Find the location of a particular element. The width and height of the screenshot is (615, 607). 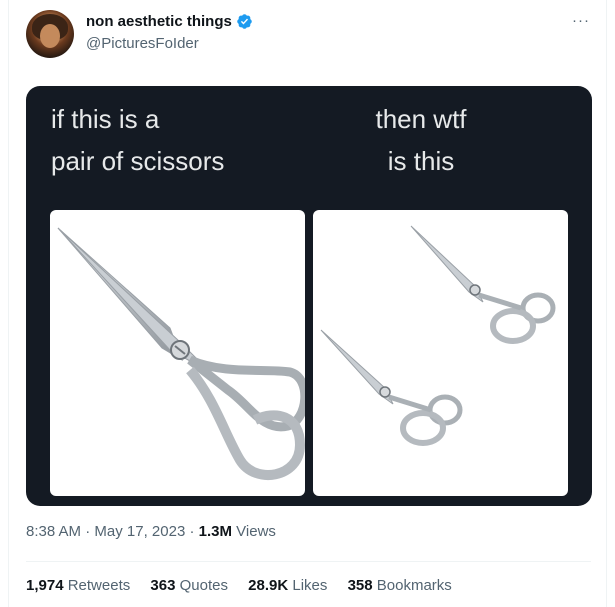

stat-label: Bookmarks is located at coordinates (414, 585).